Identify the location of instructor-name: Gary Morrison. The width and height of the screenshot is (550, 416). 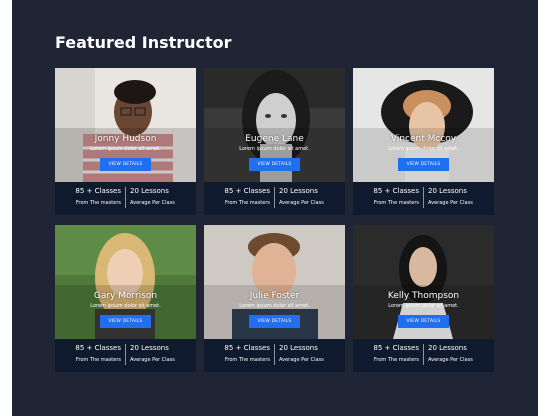
(125, 296).